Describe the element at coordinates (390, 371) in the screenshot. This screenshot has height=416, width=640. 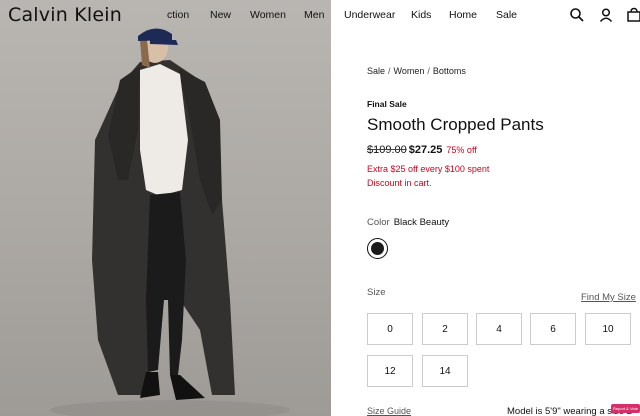
I see `size-option-12: 12` at that location.